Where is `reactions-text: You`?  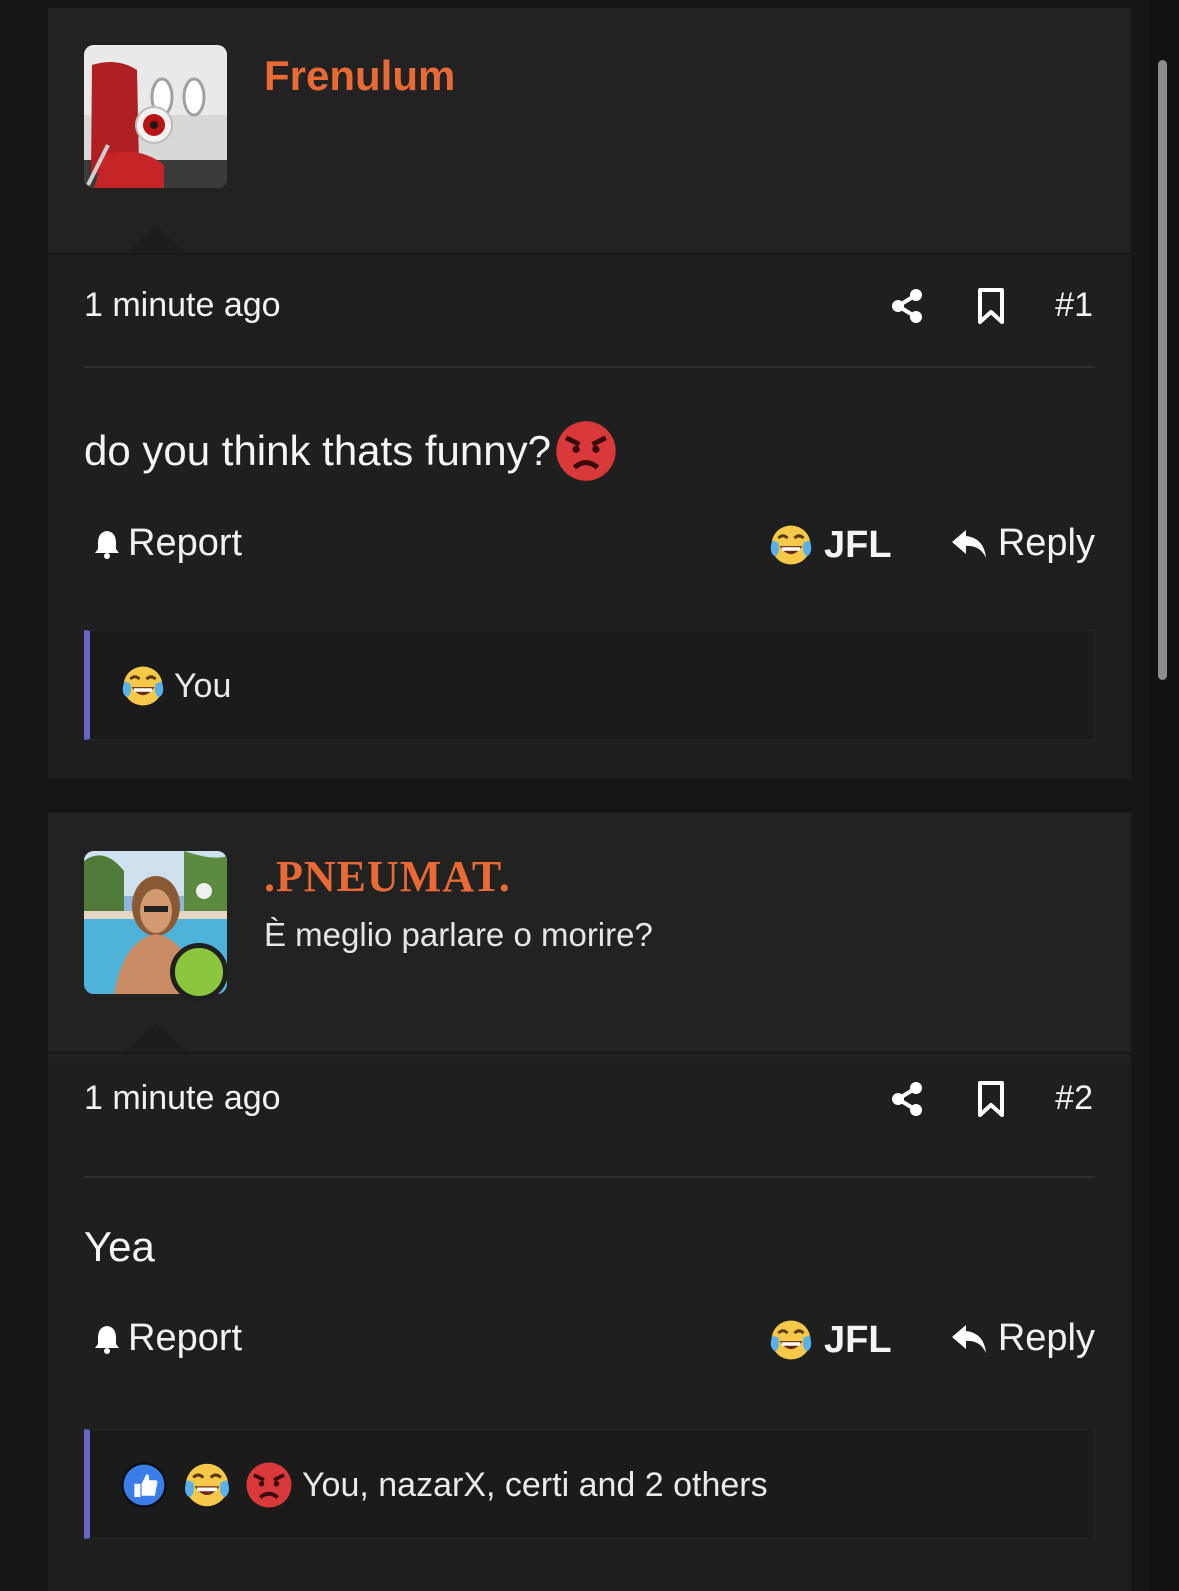 reactions-text: You is located at coordinates (203, 685).